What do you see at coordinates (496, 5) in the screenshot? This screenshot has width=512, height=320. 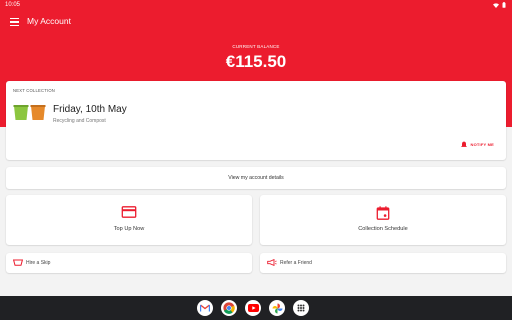 I see `wifi-icon` at bounding box center [496, 5].